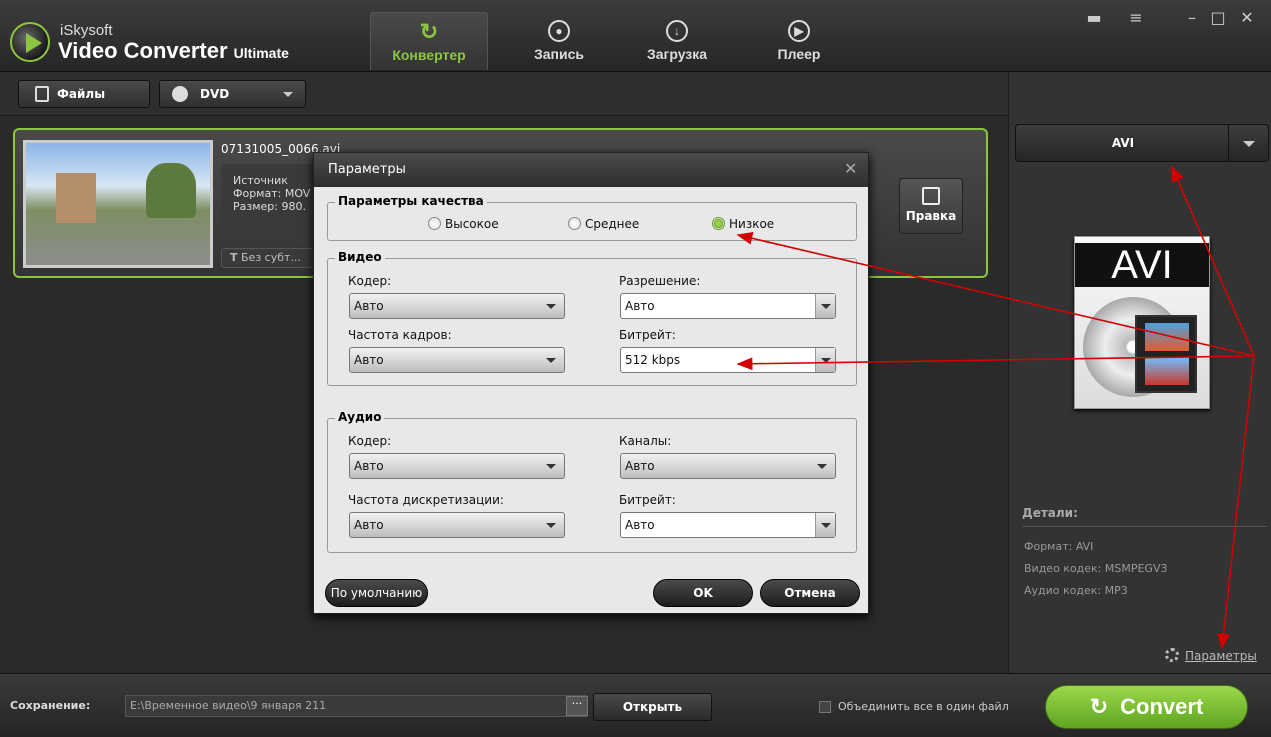 Image resolution: width=1271 pixels, height=737 pixels. I want to click on details-title: Детали:, so click(1050, 513).